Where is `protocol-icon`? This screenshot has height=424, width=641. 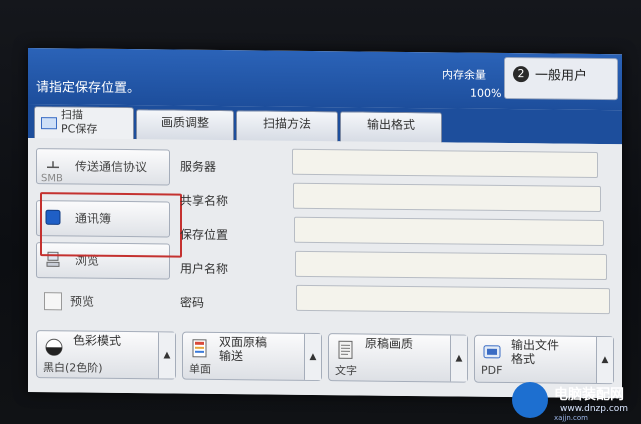 protocol-icon is located at coordinates (53, 165).